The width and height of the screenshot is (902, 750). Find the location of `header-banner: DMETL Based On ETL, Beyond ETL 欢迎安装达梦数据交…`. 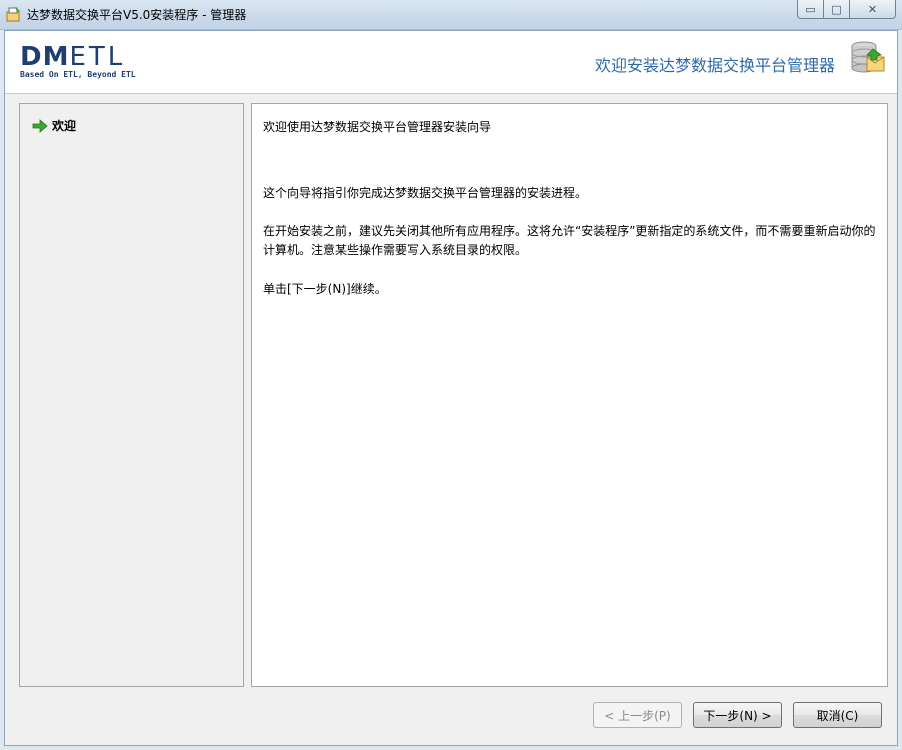

header-banner: DMETL Based On ETL, Beyond ETL 欢迎安装达梦数据交… is located at coordinates (451, 62).